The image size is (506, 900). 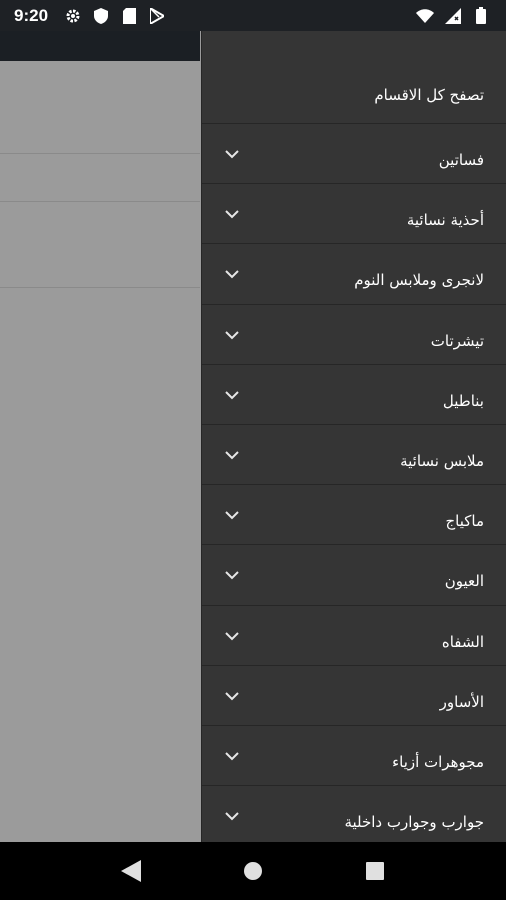 What do you see at coordinates (414, 822) in the screenshot?
I see `category-label: جوارب وجوارب داخلية` at bounding box center [414, 822].